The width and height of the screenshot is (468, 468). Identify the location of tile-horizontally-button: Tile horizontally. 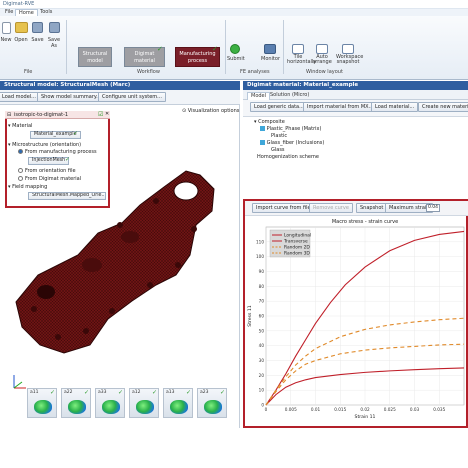
(301, 54).